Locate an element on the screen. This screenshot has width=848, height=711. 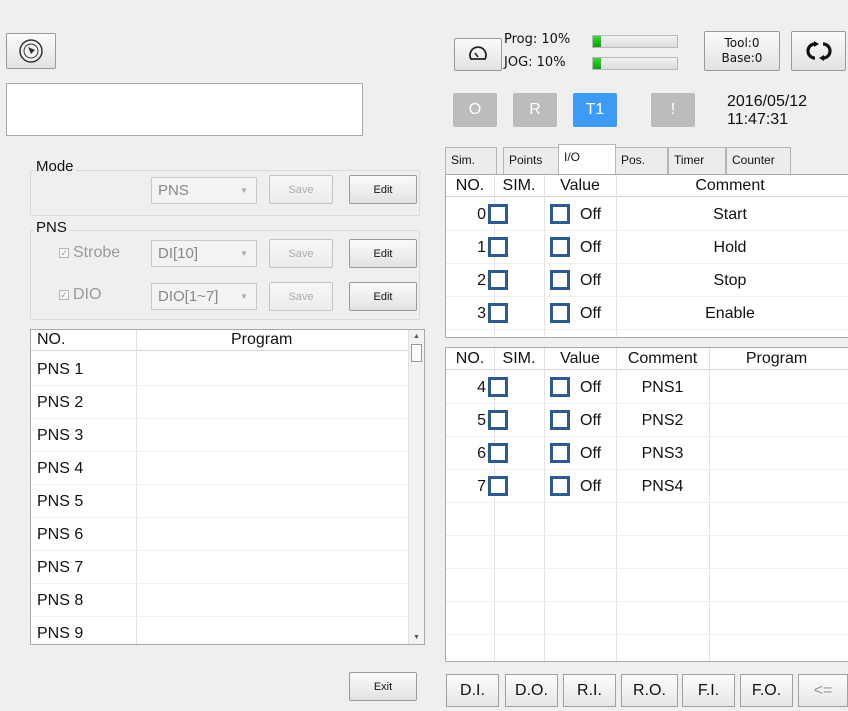
list-item: PNS 6 is located at coordinates (219, 534).